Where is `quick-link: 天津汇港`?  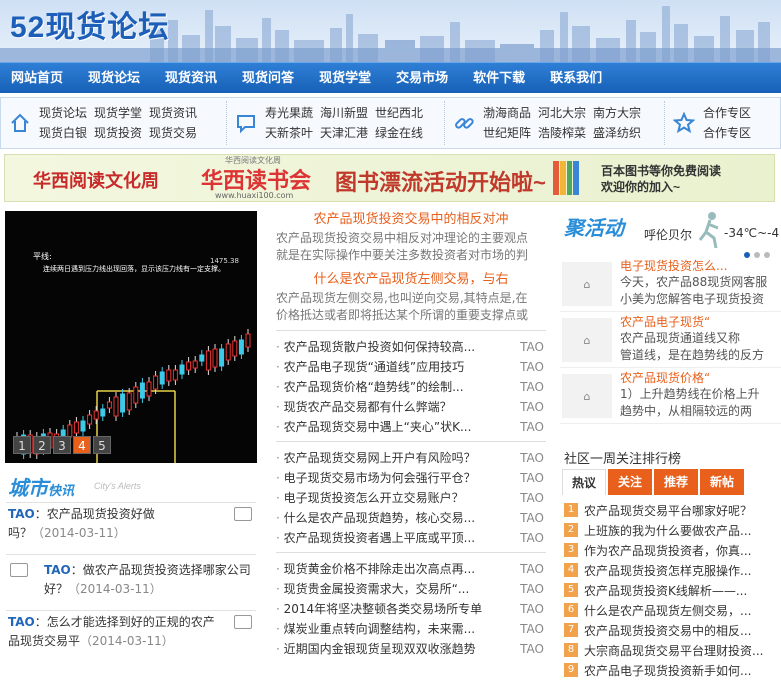 quick-link: 天津汇港 is located at coordinates (344, 133).